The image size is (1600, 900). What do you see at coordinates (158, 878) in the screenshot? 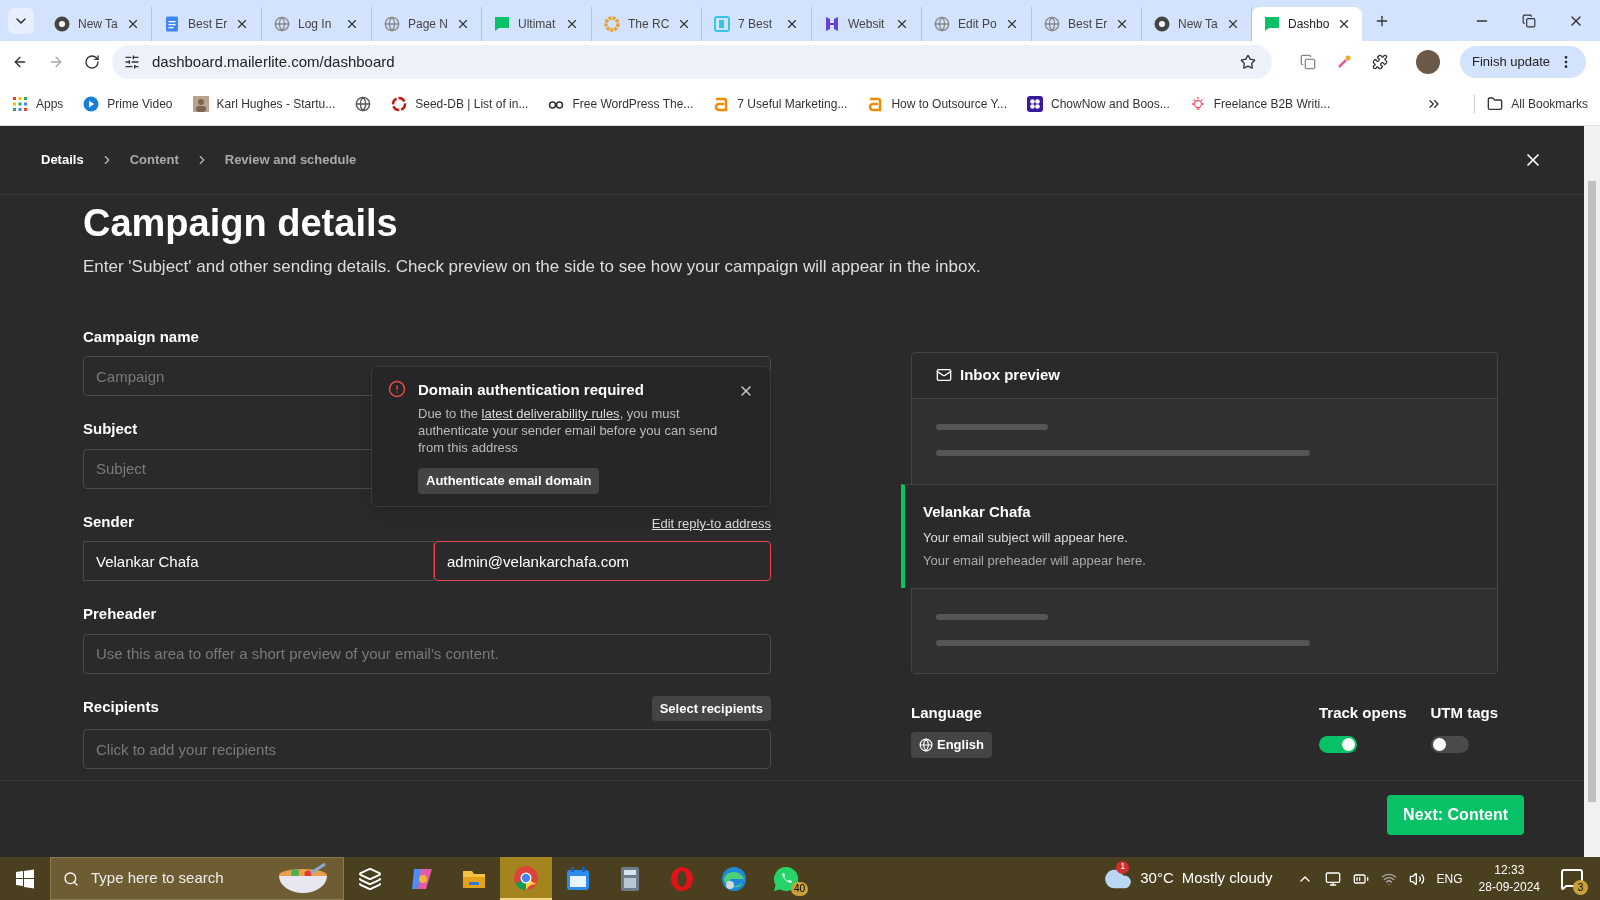
I see `search-placeholder: Type here to search` at bounding box center [158, 878].